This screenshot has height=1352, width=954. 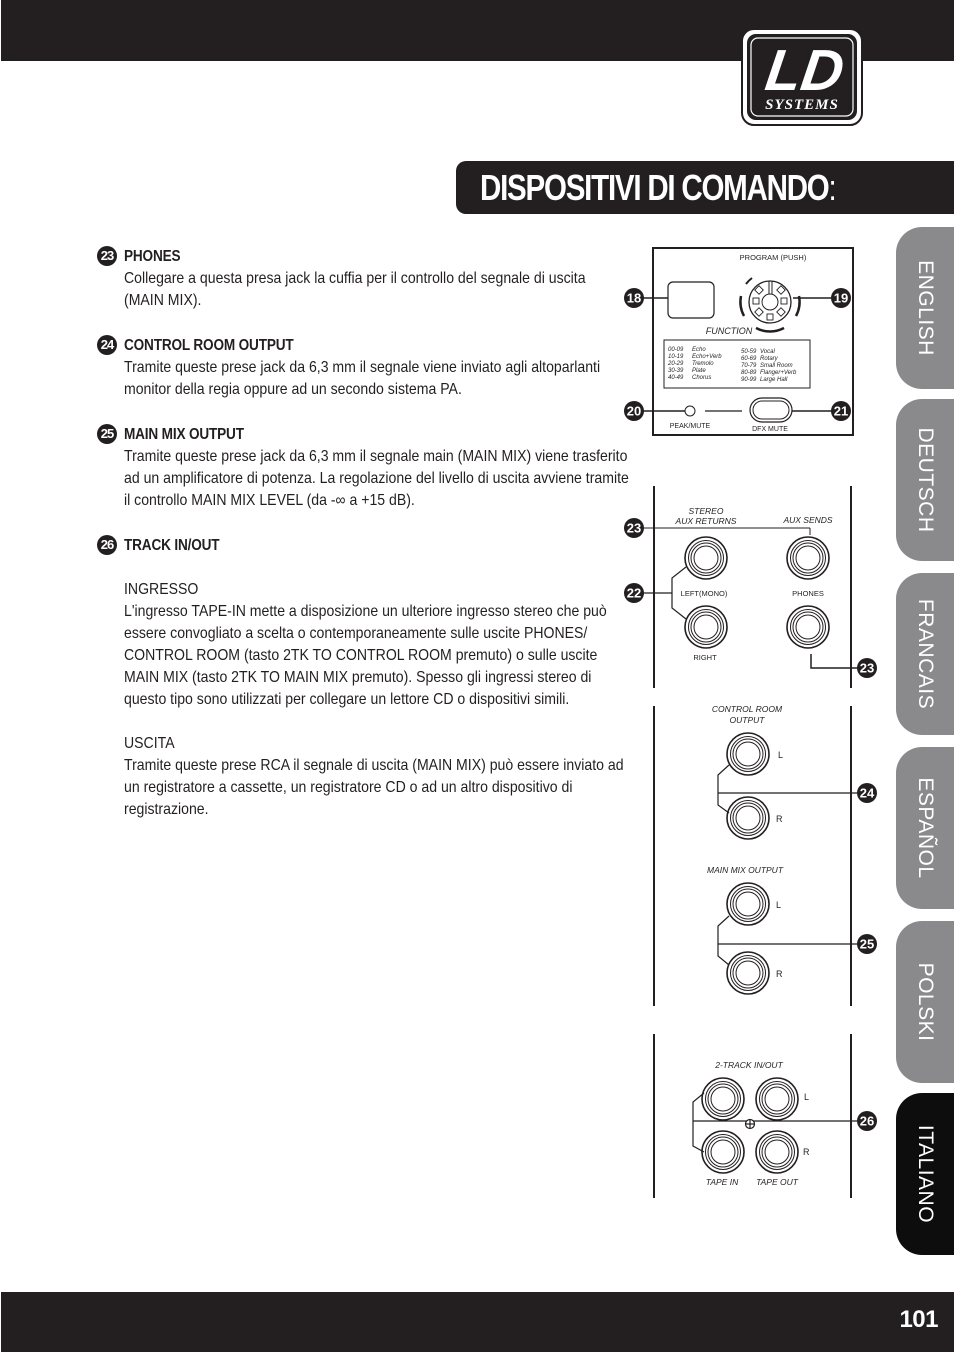 I want to click on callout-26: 26, so click(x=867, y=1121).